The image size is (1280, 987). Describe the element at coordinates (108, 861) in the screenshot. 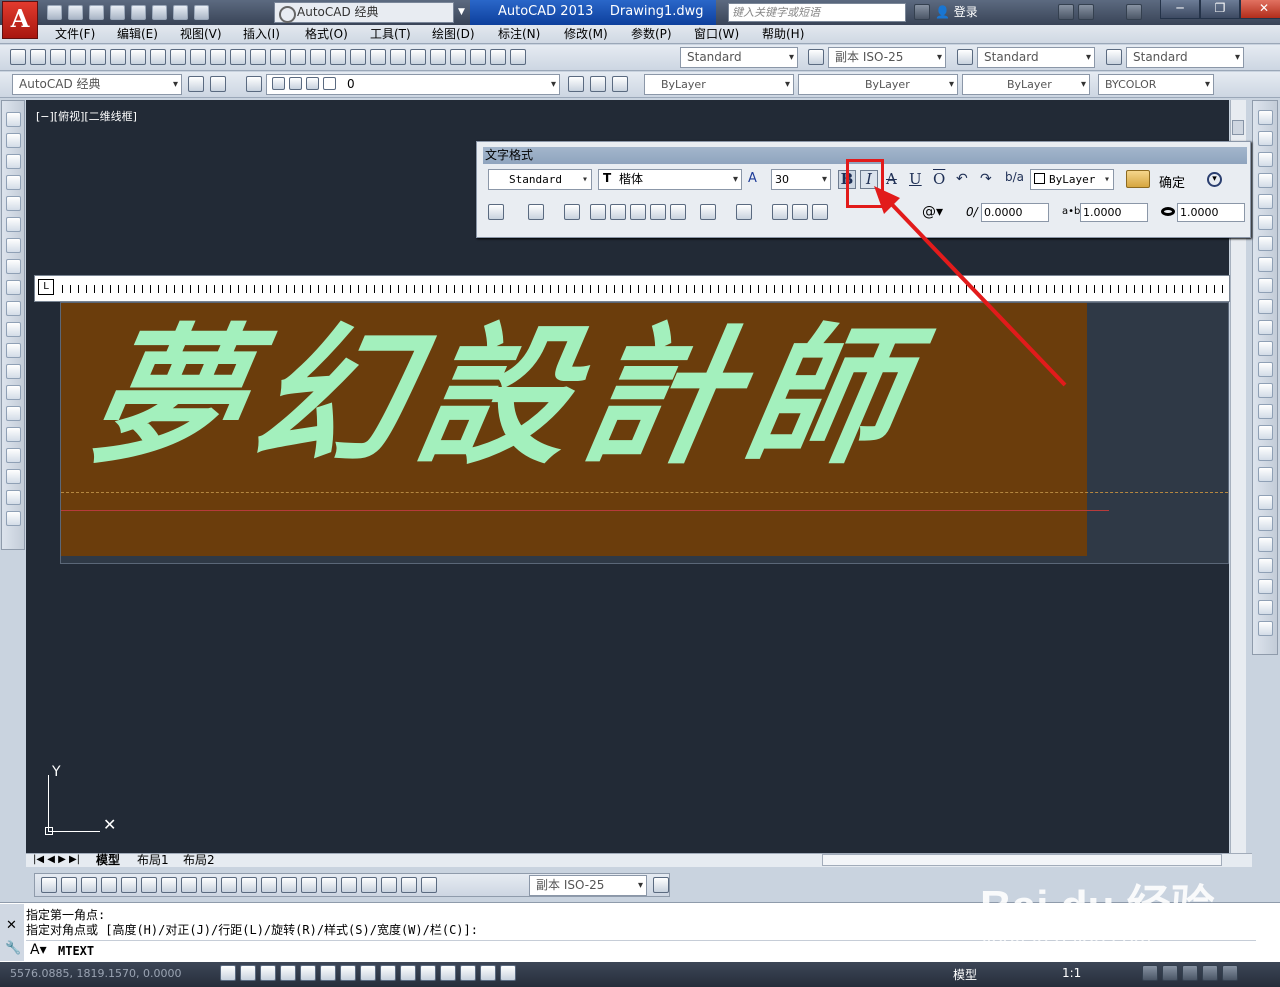

I see `tab-model: 模型` at that location.